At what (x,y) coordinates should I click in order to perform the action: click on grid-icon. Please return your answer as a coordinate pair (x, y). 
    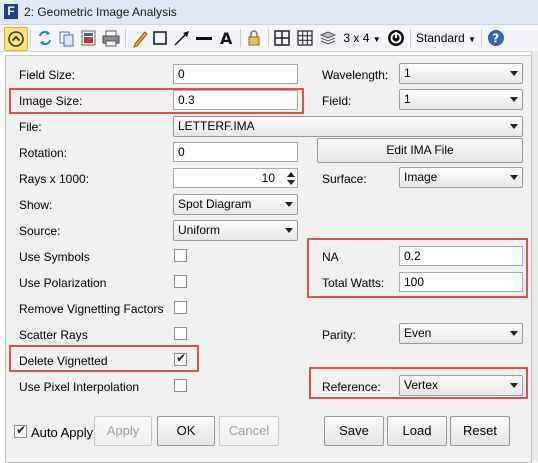
    Looking at the image, I should click on (305, 38).